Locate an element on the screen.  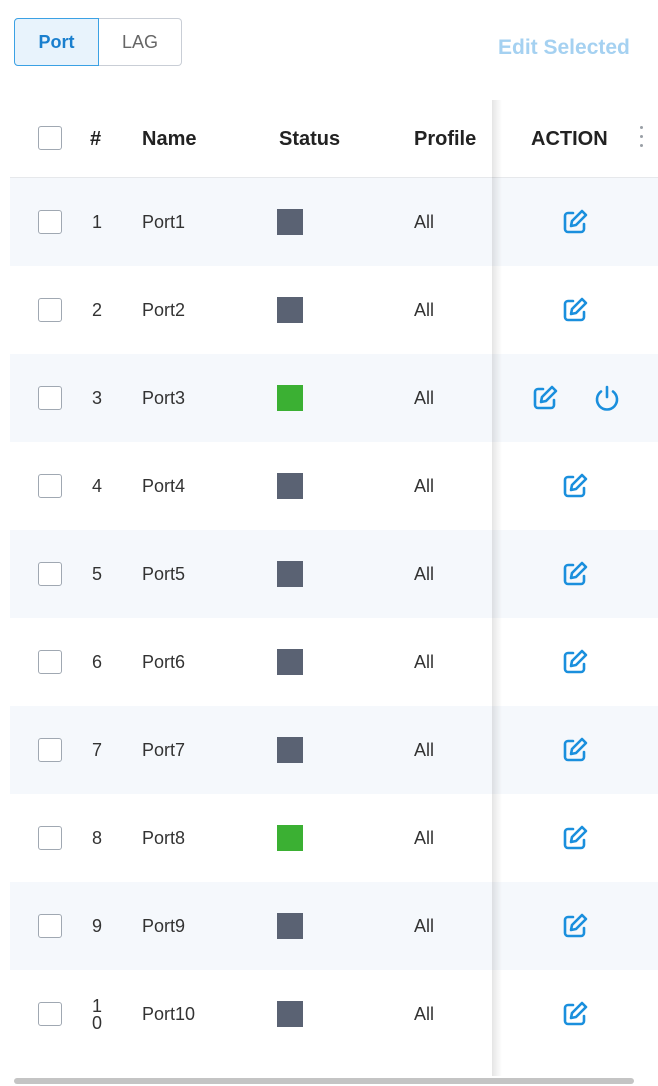
table-row: 7 Port7 All is located at coordinates (334, 750).